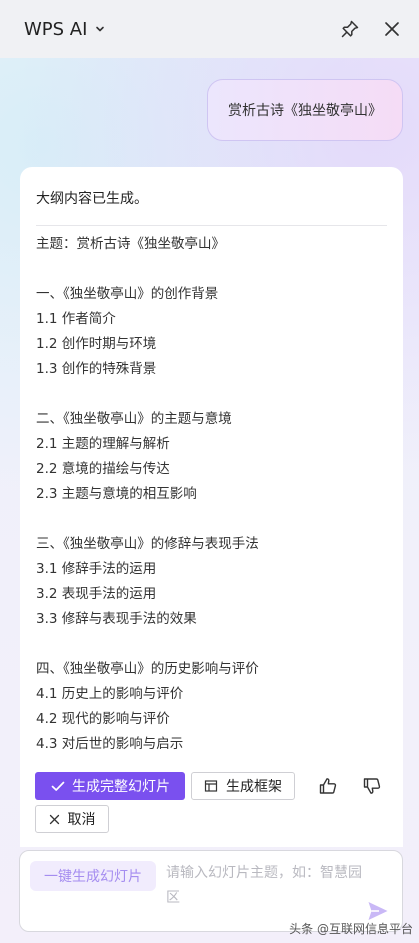 The height and width of the screenshot is (943, 419). What do you see at coordinates (110, 694) in the screenshot?
I see `outline-line: 4.1 历史上的影响与评价` at bounding box center [110, 694].